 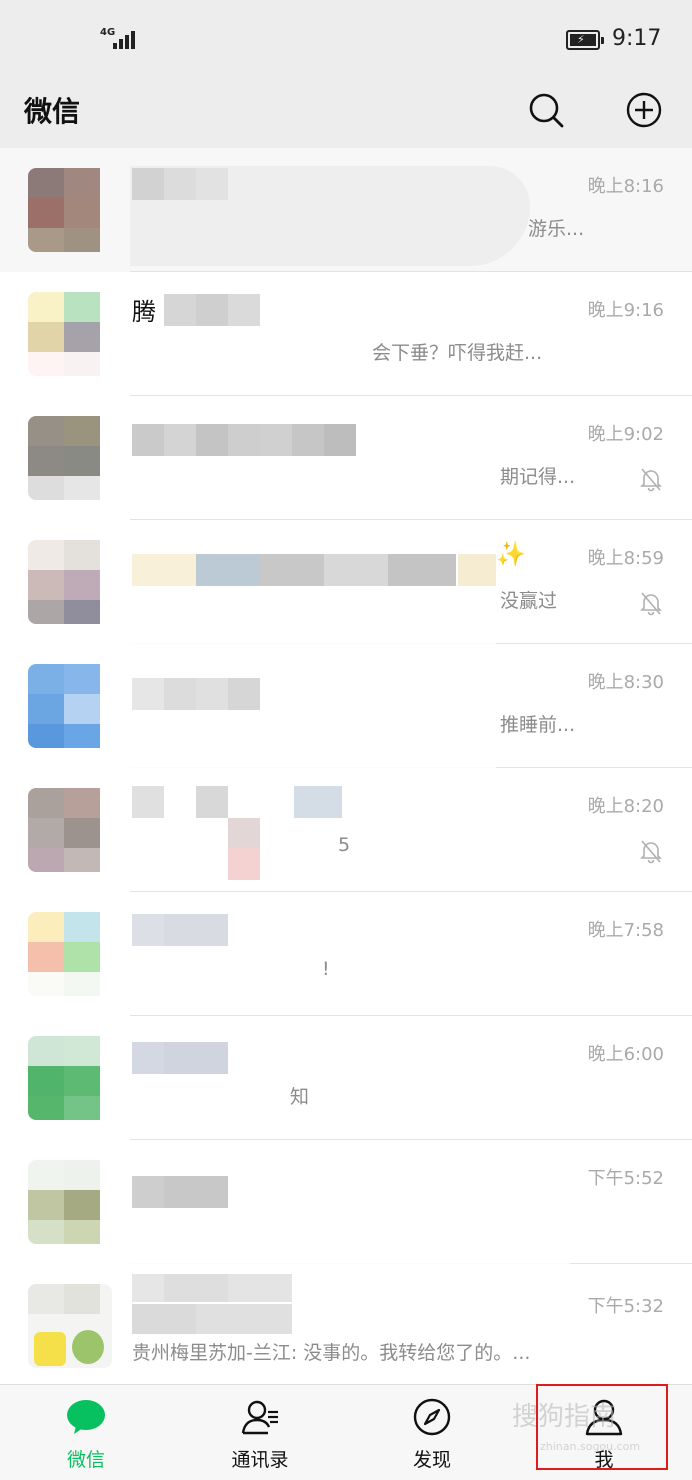 What do you see at coordinates (529, 601) in the screenshot?
I see `chat-preview: 没赢过` at bounding box center [529, 601].